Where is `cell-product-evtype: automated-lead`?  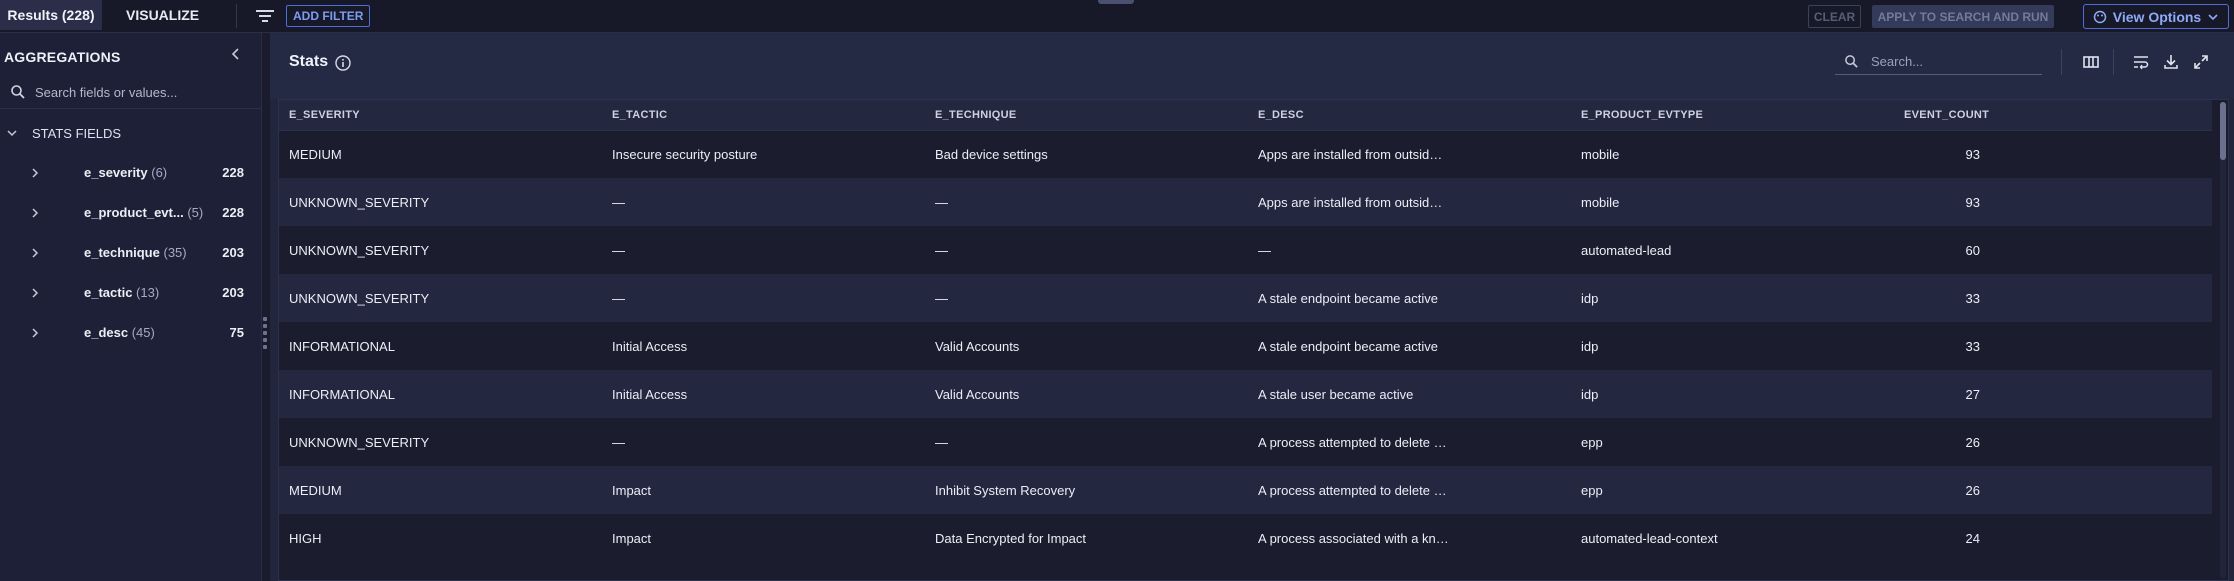 cell-product-evtype: automated-lead is located at coordinates (1732, 250).